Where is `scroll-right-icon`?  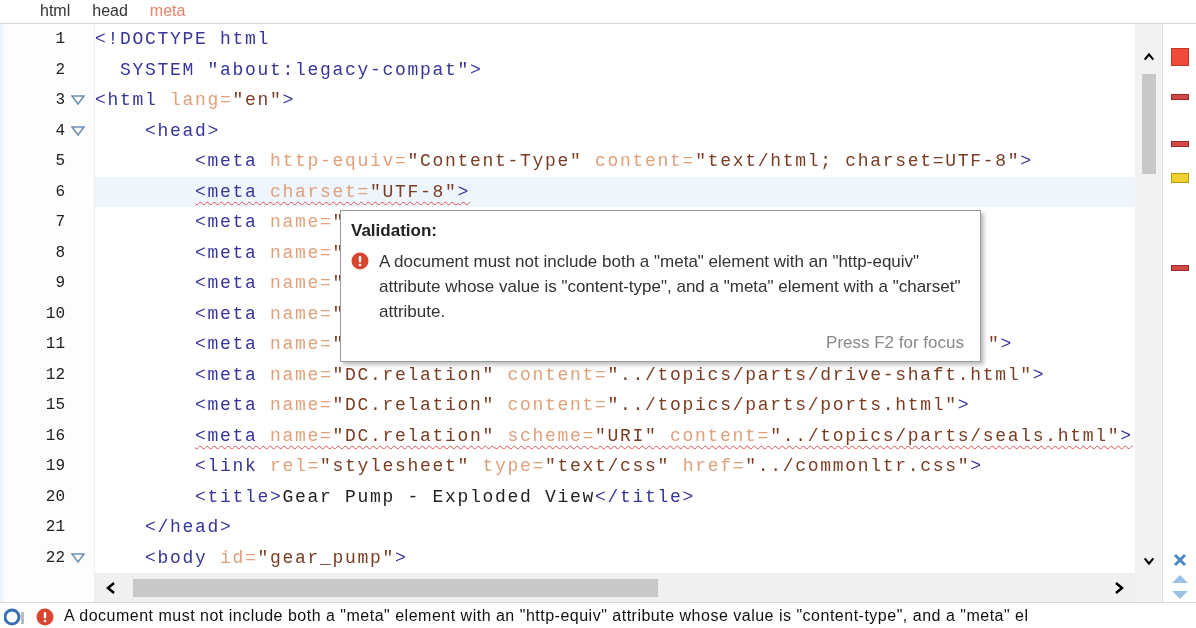 scroll-right-icon is located at coordinates (1119, 587).